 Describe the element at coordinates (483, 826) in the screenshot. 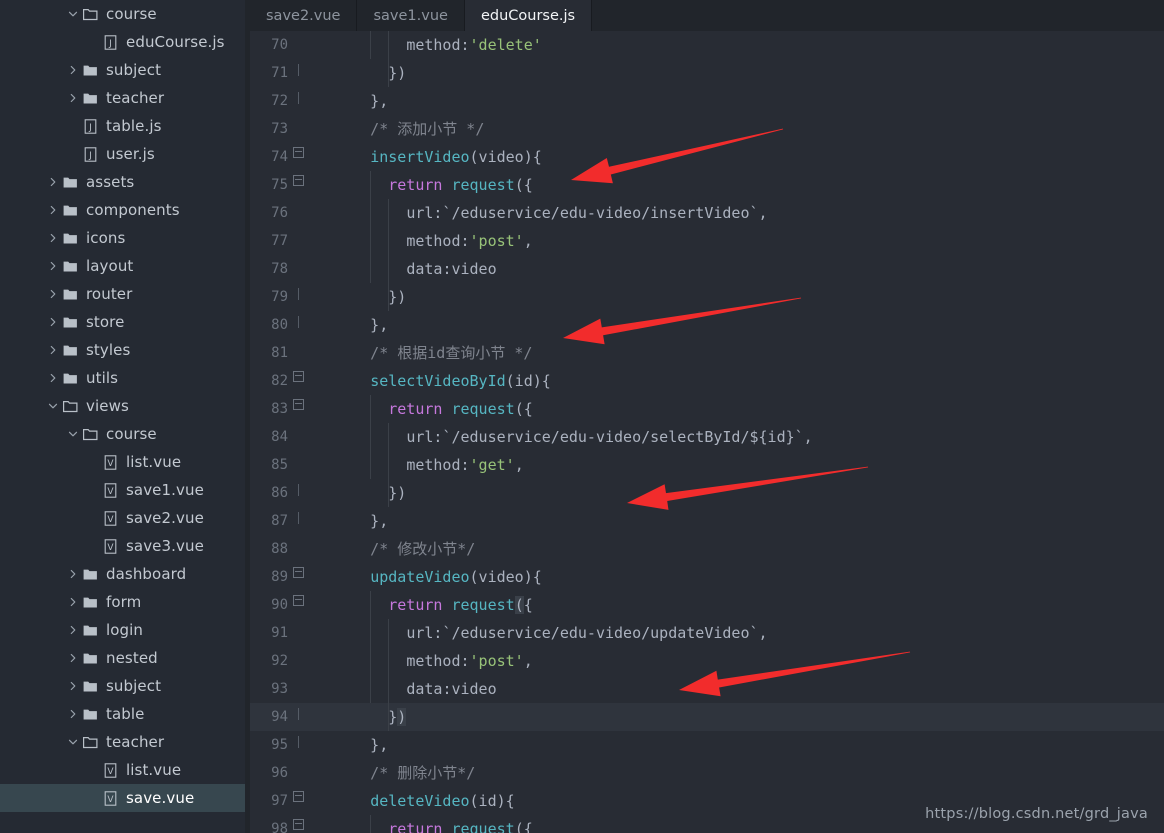

I see `code-token: request` at that location.